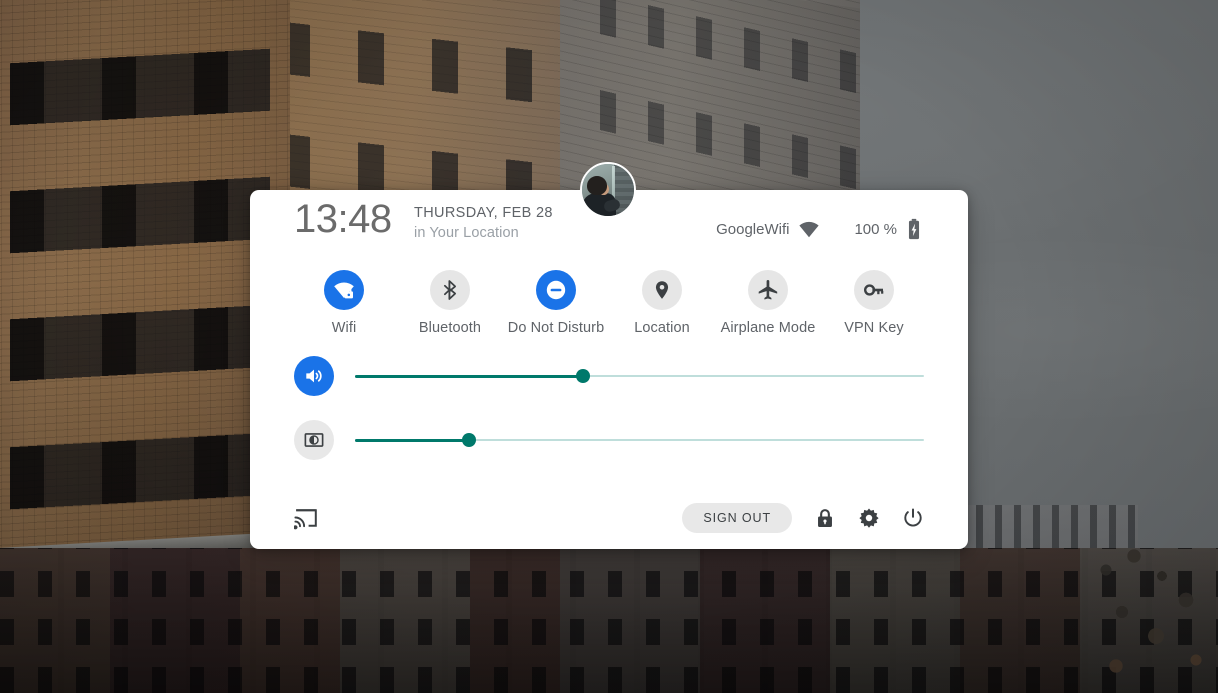  I want to click on toggle-airplane-mode: Airplane Mode, so click(768, 303).